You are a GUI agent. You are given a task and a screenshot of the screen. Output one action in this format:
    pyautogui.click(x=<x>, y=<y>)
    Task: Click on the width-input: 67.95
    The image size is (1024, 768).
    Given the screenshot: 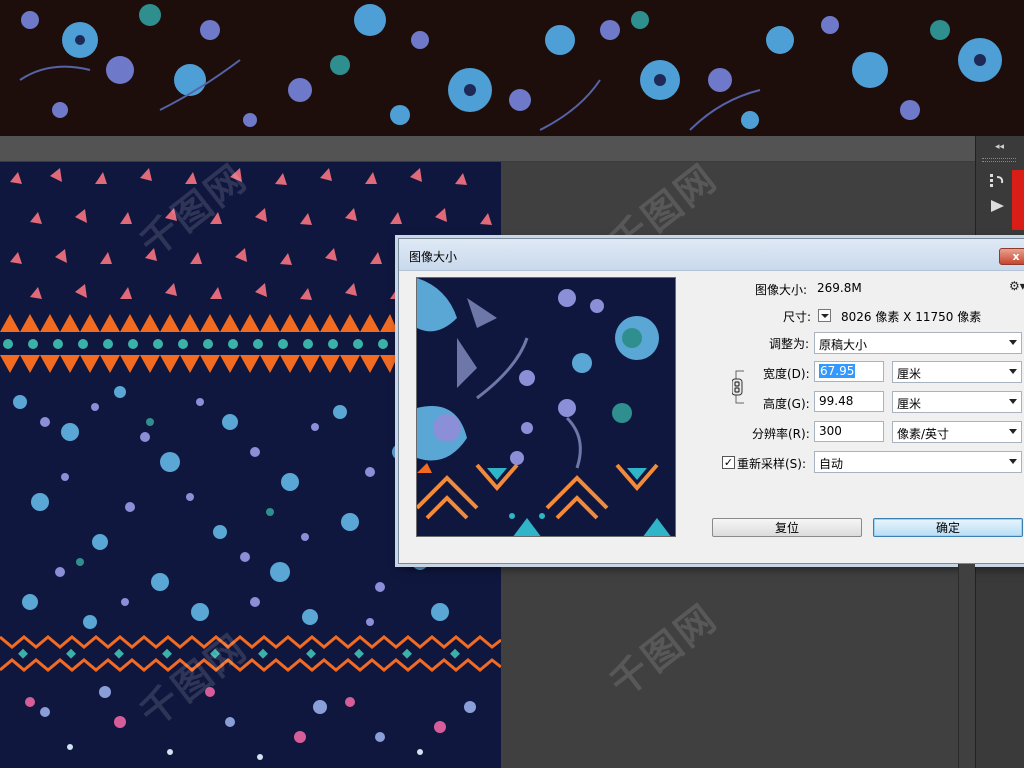 What is the action you would take?
    pyautogui.click(x=849, y=371)
    